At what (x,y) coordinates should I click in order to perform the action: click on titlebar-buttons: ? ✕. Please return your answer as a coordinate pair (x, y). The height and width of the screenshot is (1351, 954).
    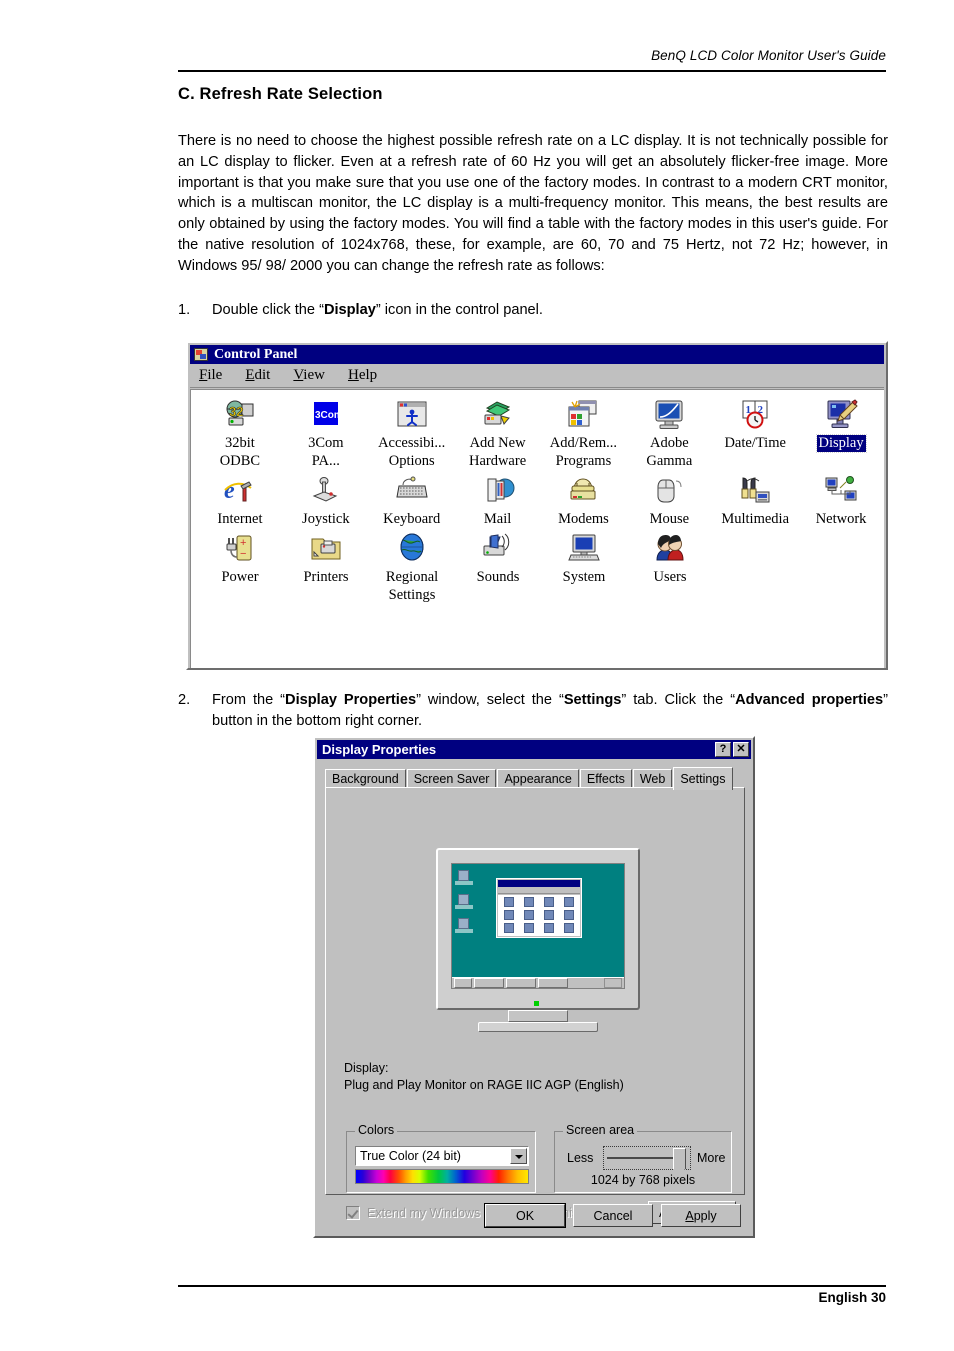
    Looking at the image, I should click on (733, 749).